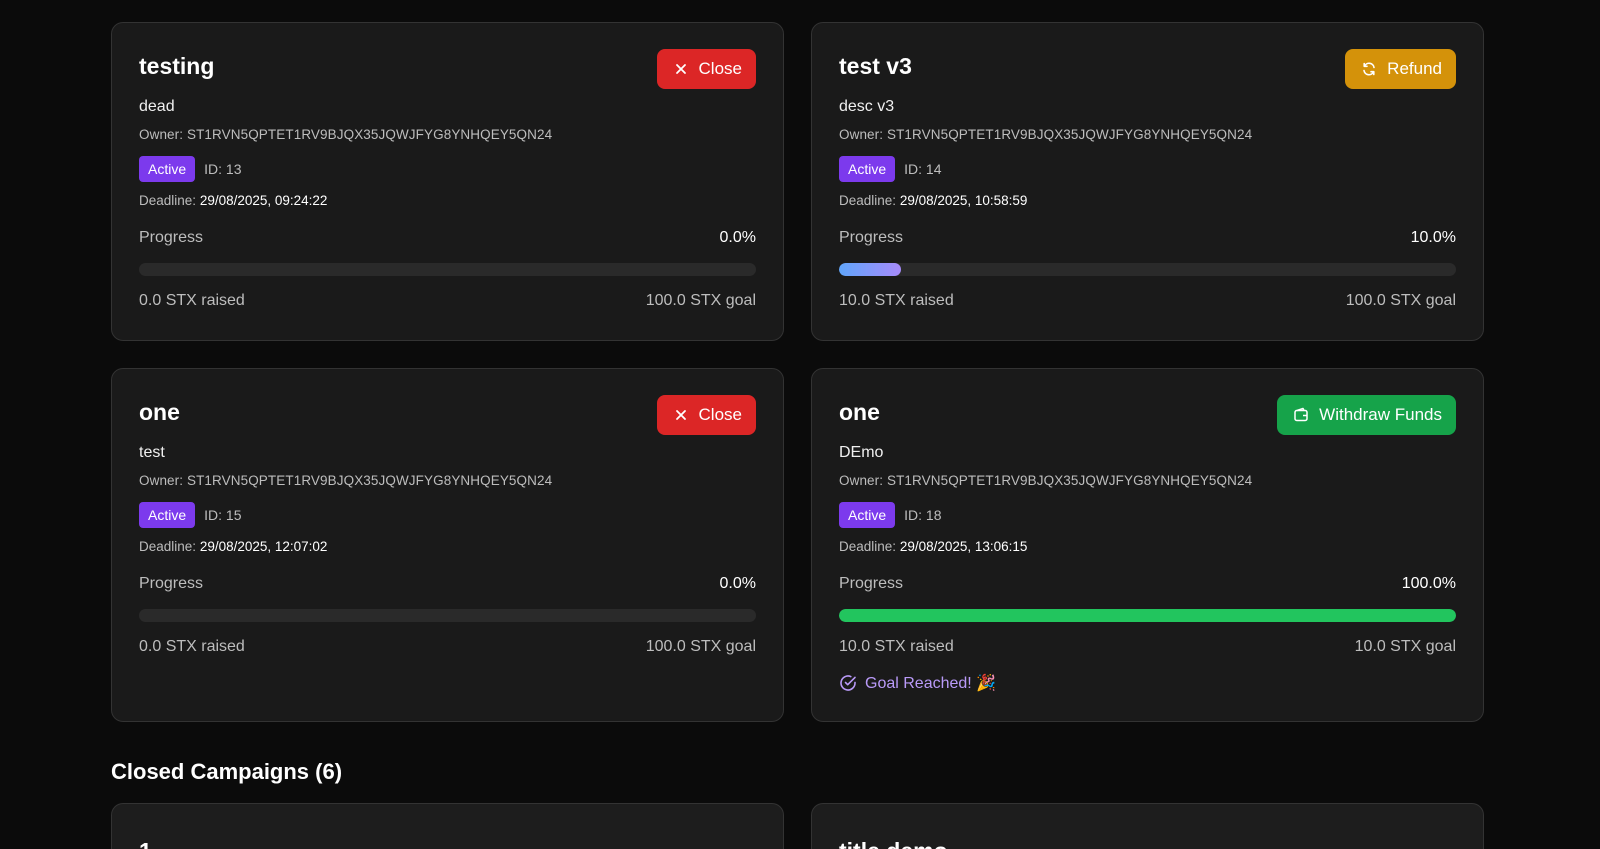 The width and height of the screenshot is (1600, 849). Describe the element at coordinates (1433, 237) in the screenshot. I see `progress-percent: 10.0%` at that location.